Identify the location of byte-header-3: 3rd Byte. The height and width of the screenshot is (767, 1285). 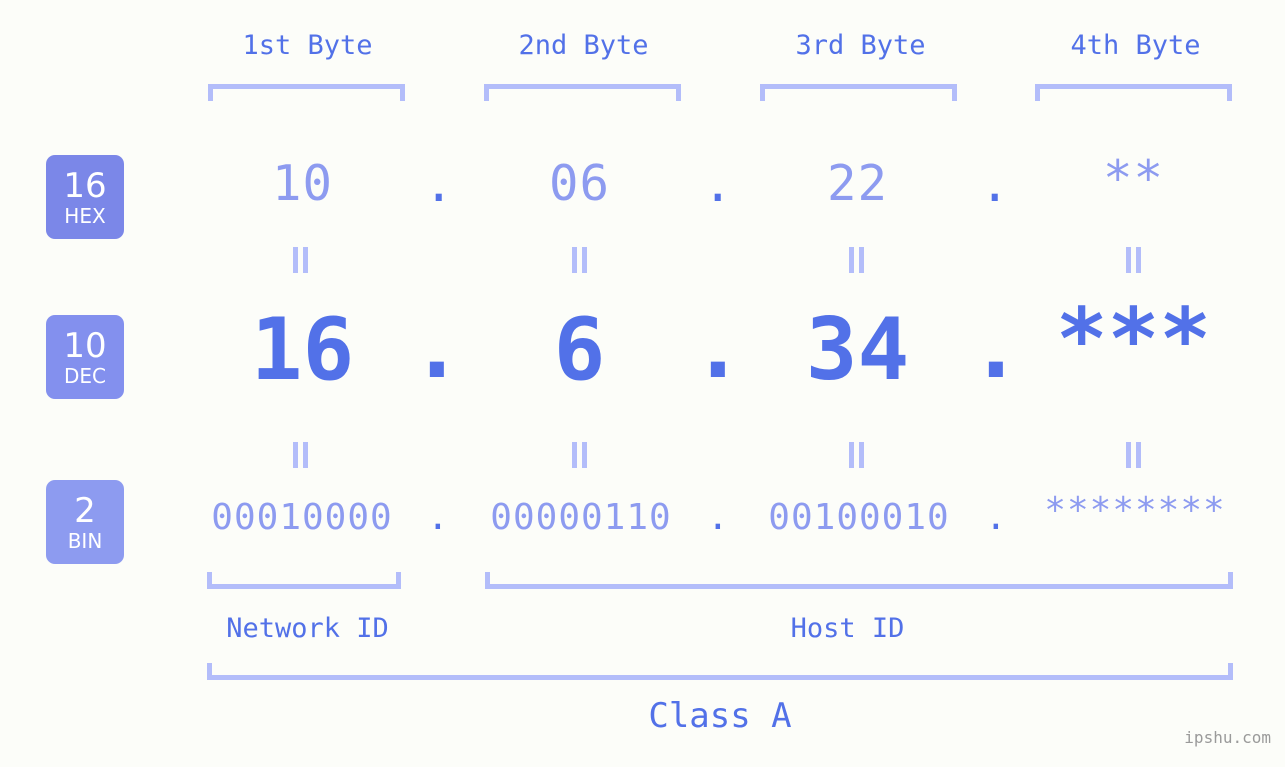
(860, 45).